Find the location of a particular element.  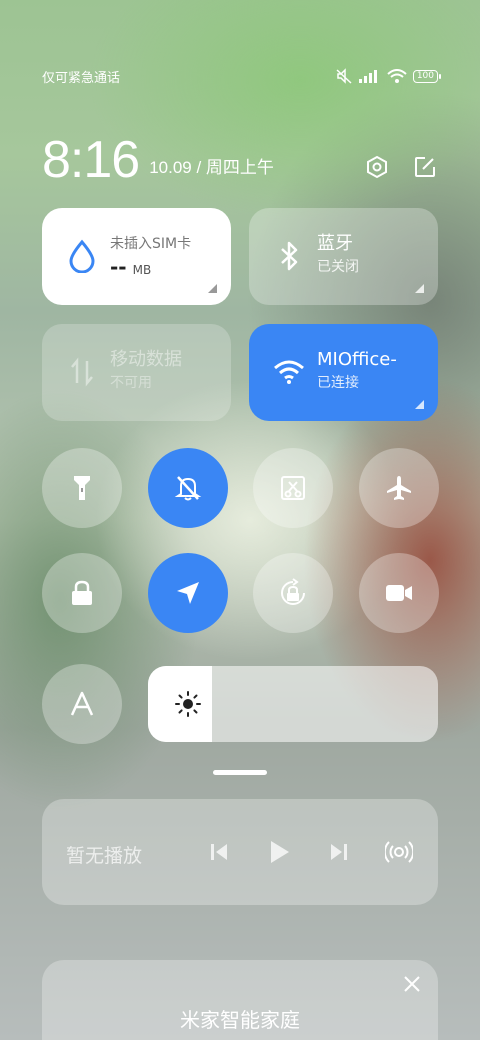

cast-icon is located at coordinates (399, 852).